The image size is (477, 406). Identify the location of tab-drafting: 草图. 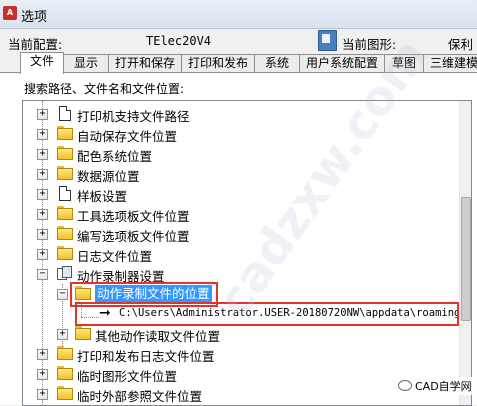
(404, 63).